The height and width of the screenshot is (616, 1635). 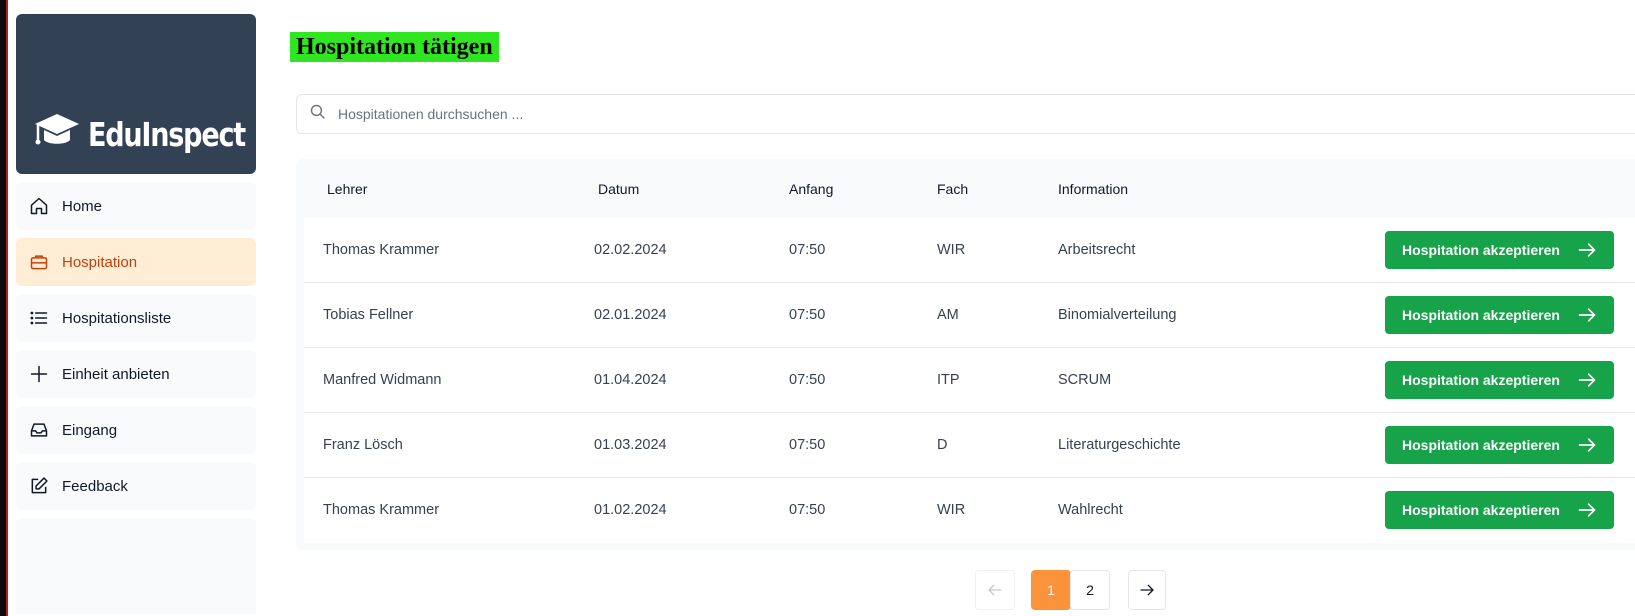 I want to click on brand-name: EduInspect, so click(x=167, y=134).